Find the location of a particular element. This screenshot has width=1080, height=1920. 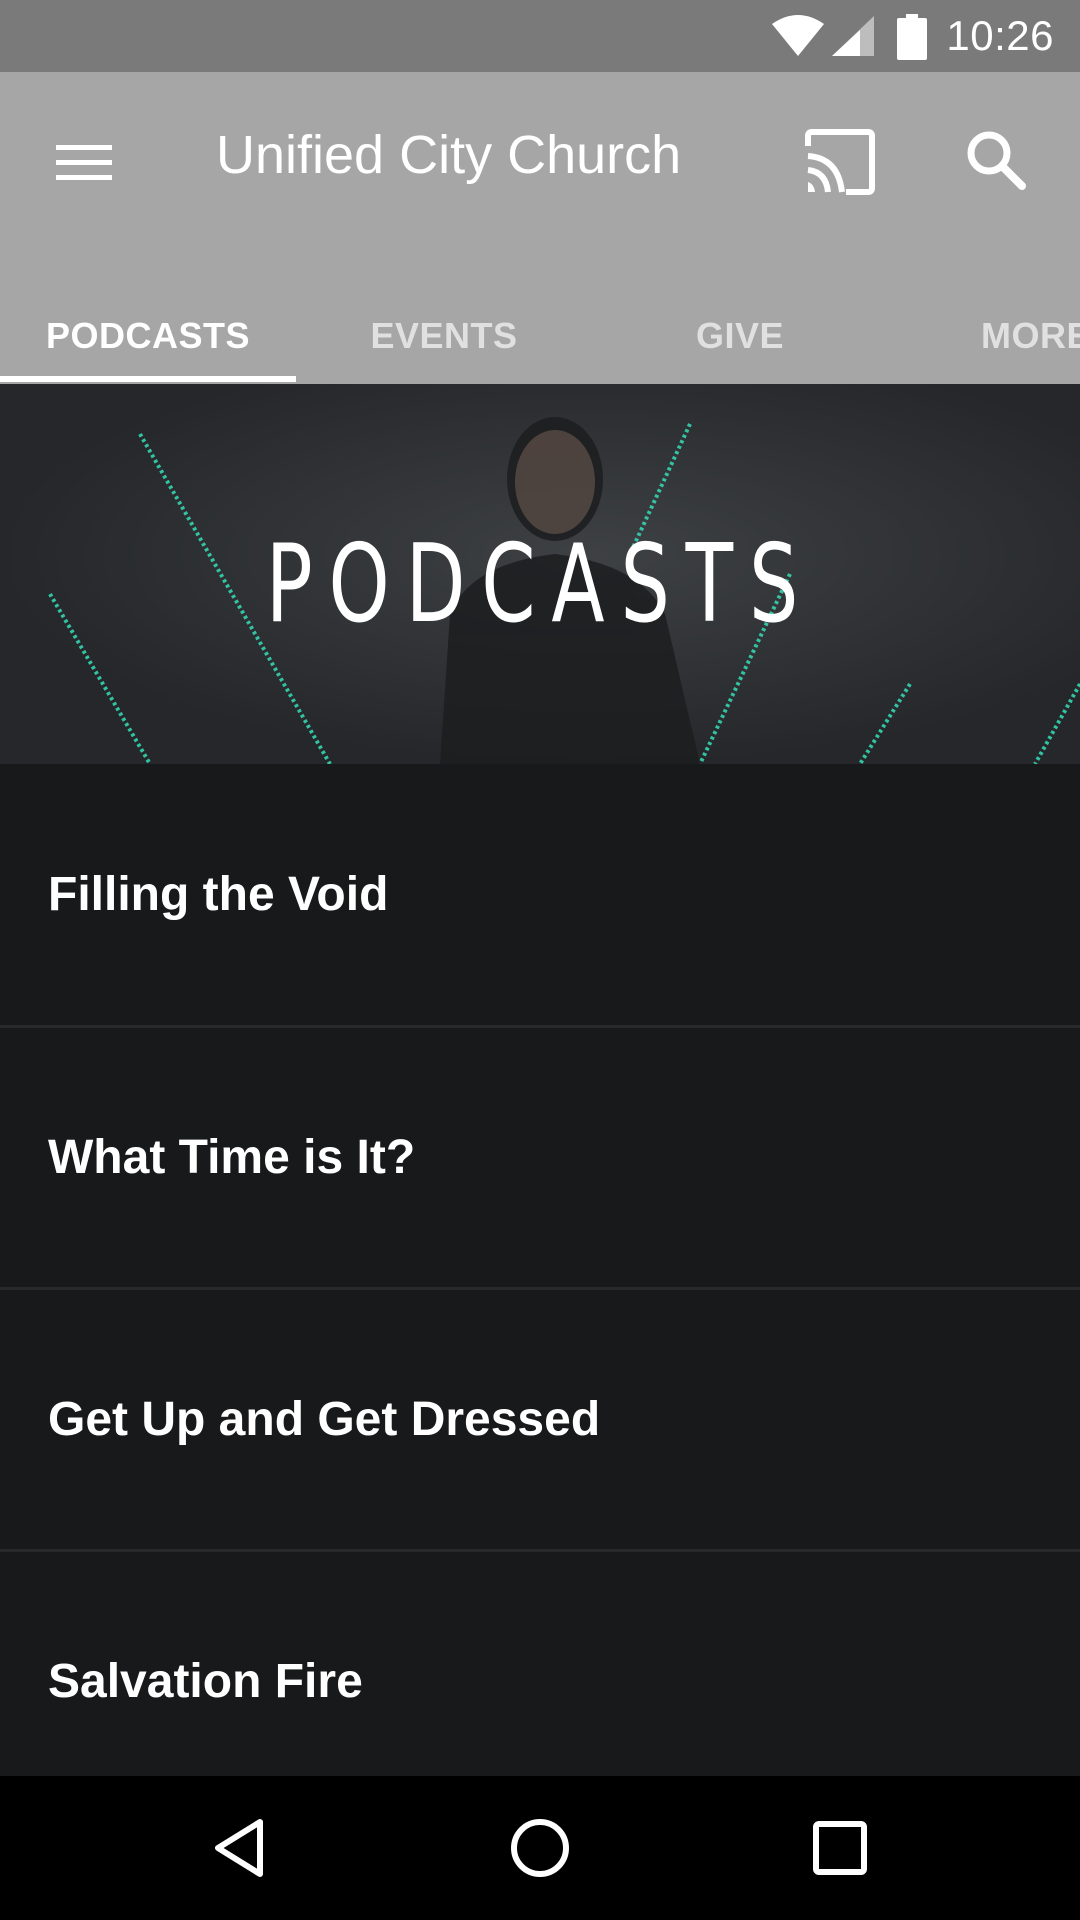

wifi-icon is located at coordinates (798, 35).